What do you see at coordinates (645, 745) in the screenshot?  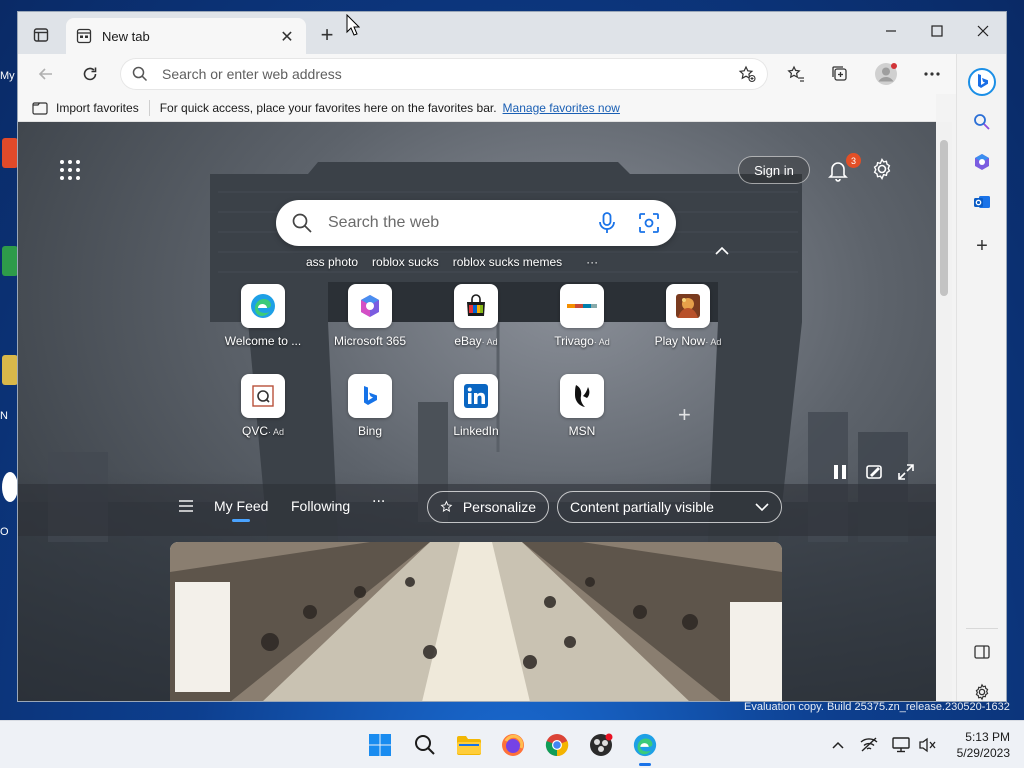 I see `edge-icon` at bounding box center [645, 745].